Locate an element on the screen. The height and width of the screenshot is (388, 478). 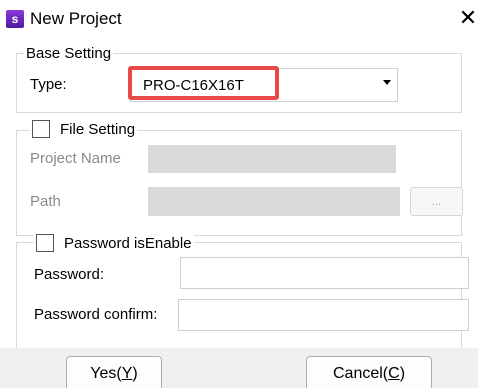
type-combobox: PRO-C16X16T is located at coordinates (263, 84).